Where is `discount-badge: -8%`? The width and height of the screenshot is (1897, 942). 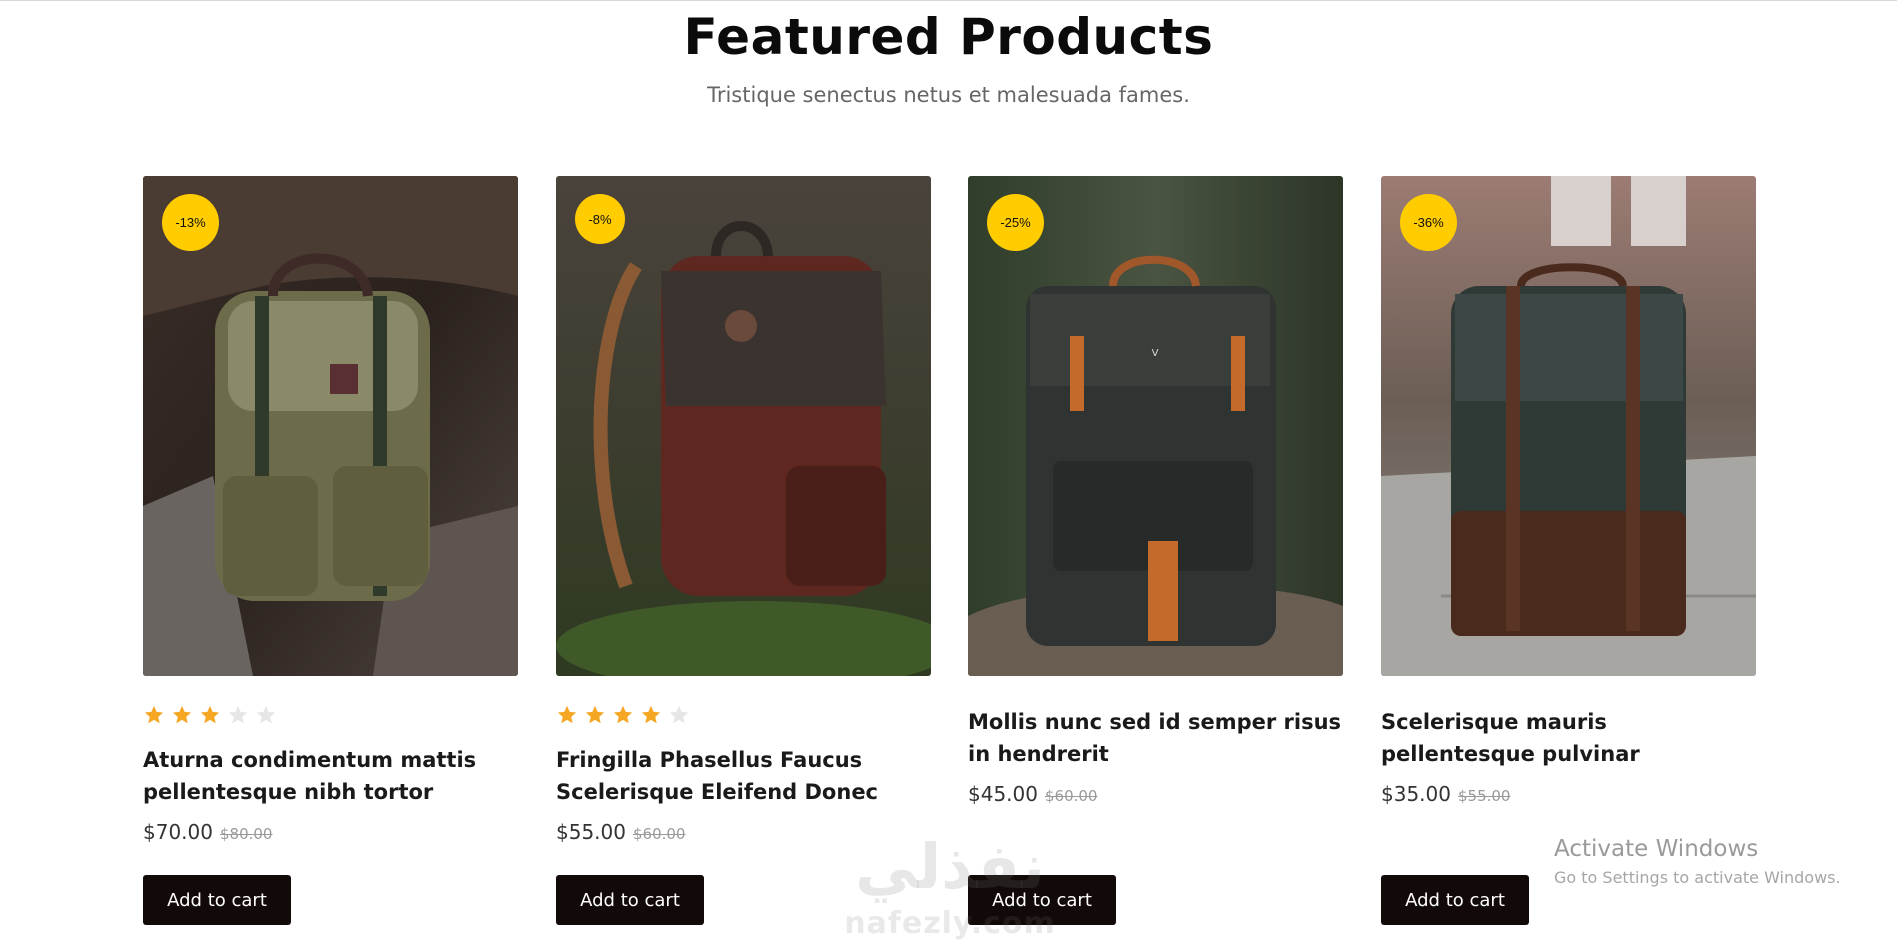
discount-badge: -8% is located at coordinates (600, 219).